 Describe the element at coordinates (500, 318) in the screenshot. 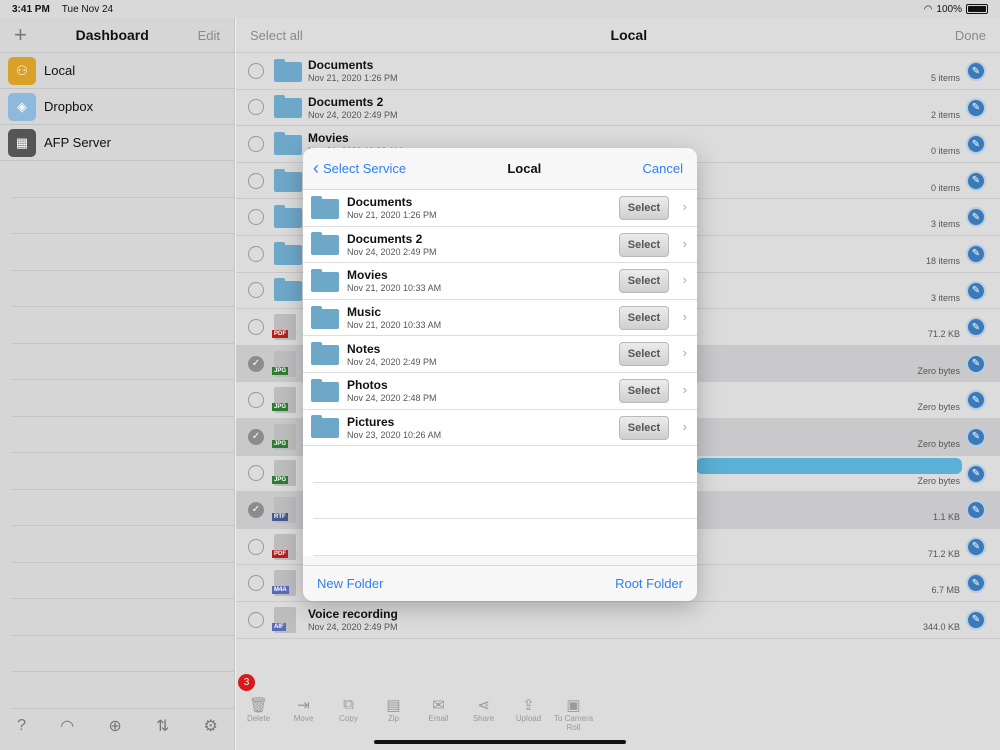

I see `dialog-folder-row: Music Nov 21, 2020 10:33 AM Select ›` at that location.